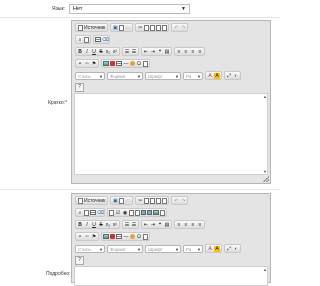  Describe the element at coordinates (265, 171) in the screenshot. I see `scroll-down-icon: ▼` at that location.